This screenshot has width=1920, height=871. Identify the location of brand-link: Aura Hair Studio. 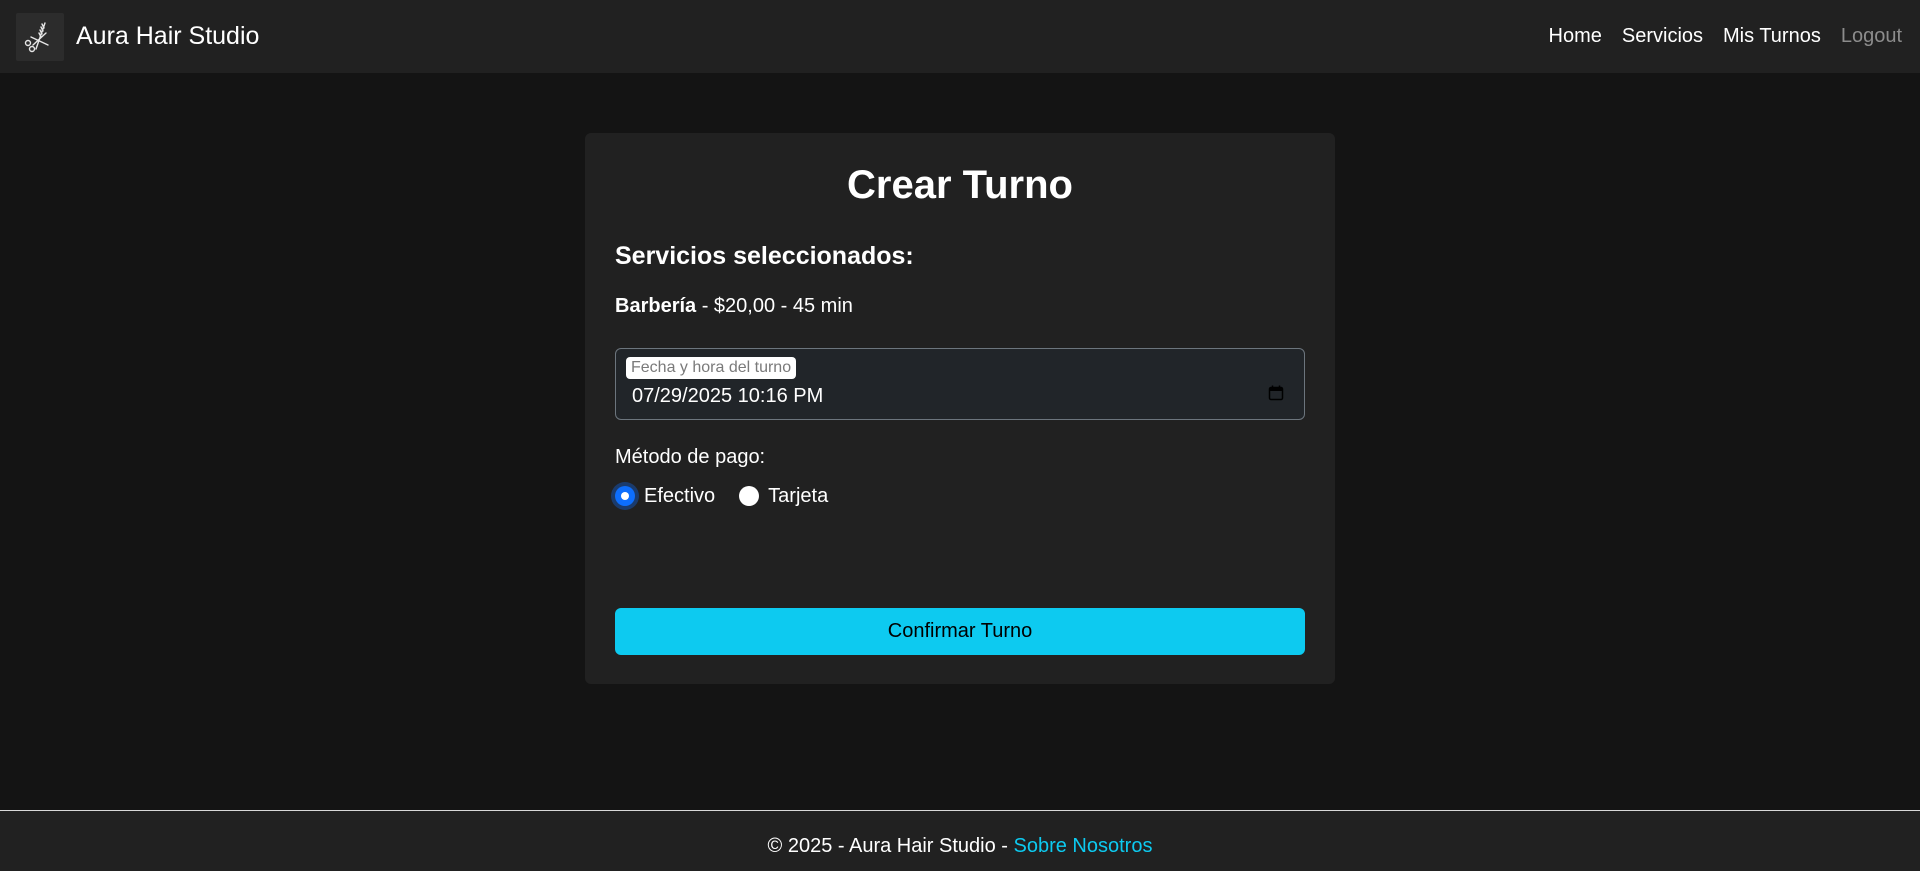
(138, 36).